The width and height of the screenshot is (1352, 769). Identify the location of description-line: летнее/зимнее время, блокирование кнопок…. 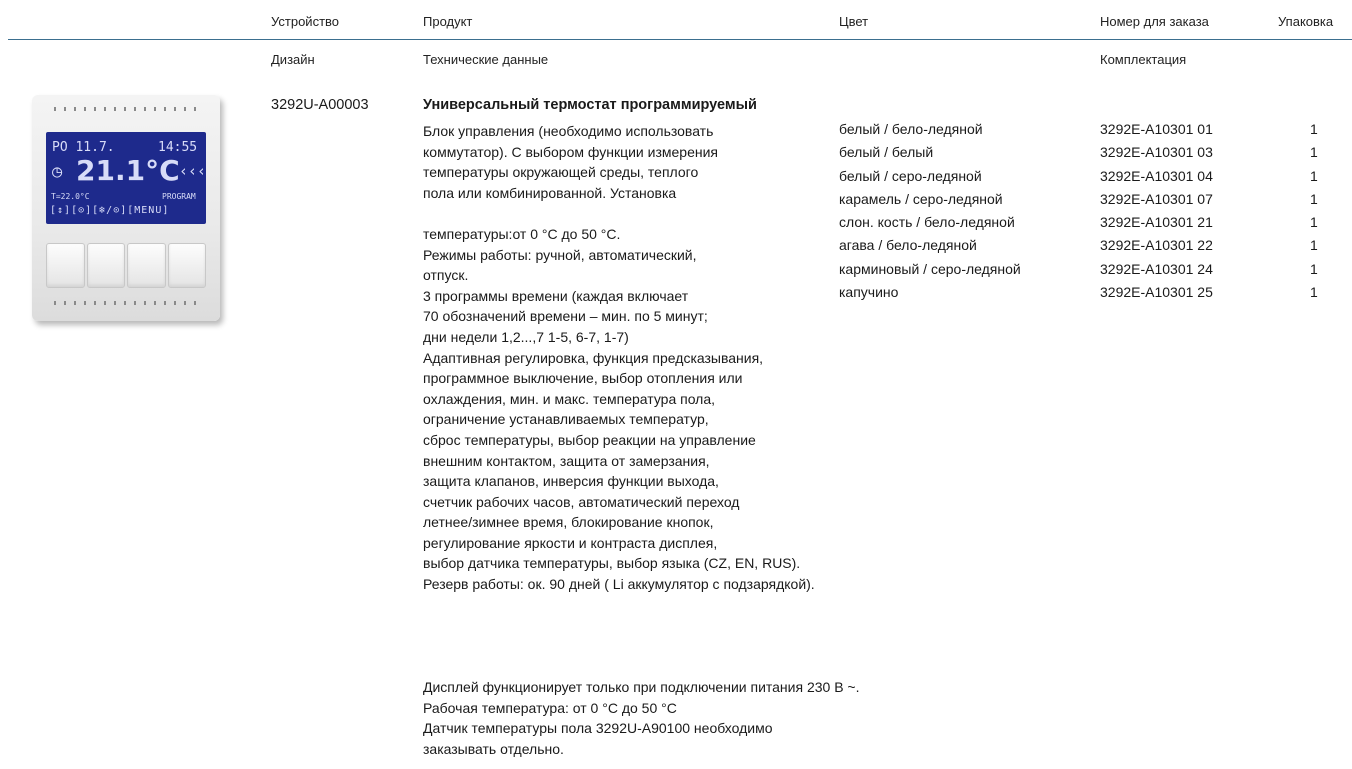
(568, 522).